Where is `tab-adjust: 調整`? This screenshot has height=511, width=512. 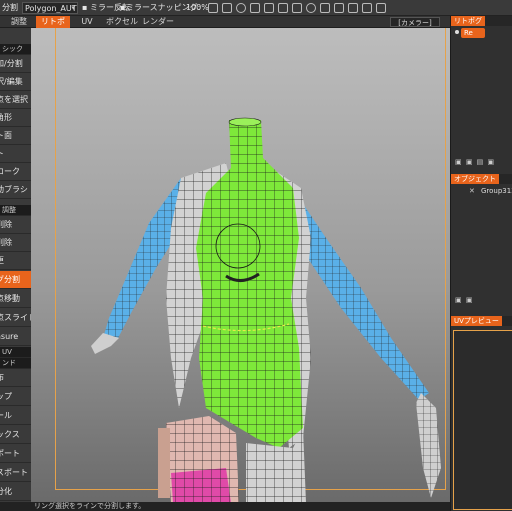
tab-adjust: 調整 is located at coordinates (19, 22).